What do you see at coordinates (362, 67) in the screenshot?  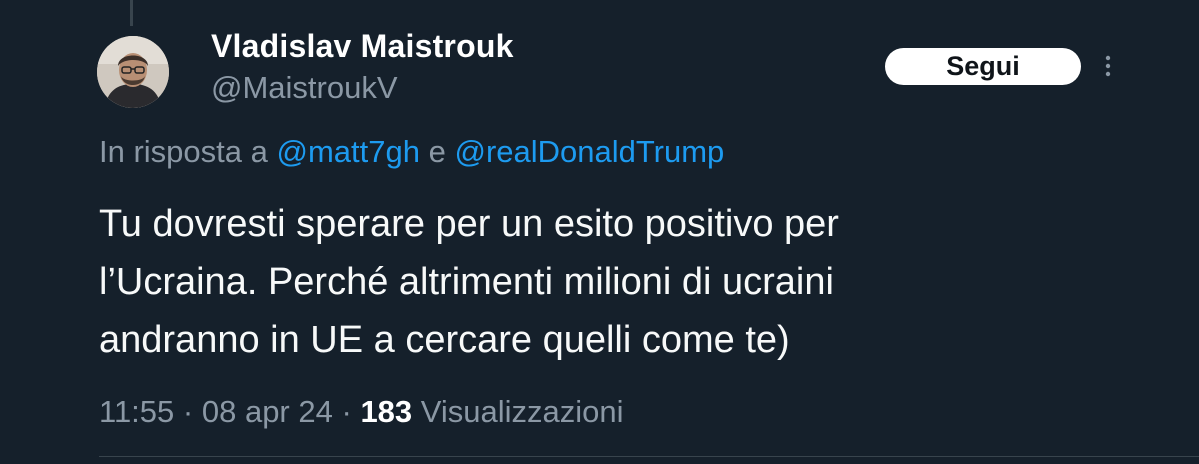 I see `author-info: Vladislav Maistrouk @MaistroukV` at bounding box center [362, 67].